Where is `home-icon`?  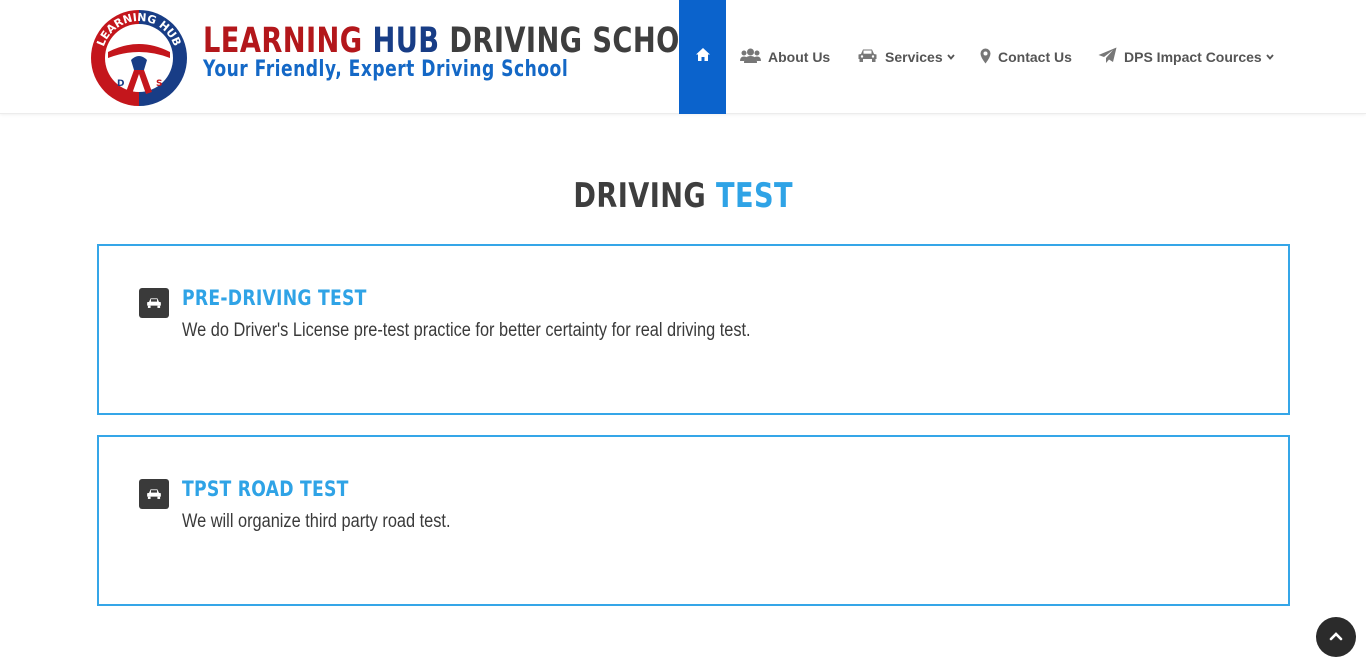
home-icon is located at coordinates (703, 57).